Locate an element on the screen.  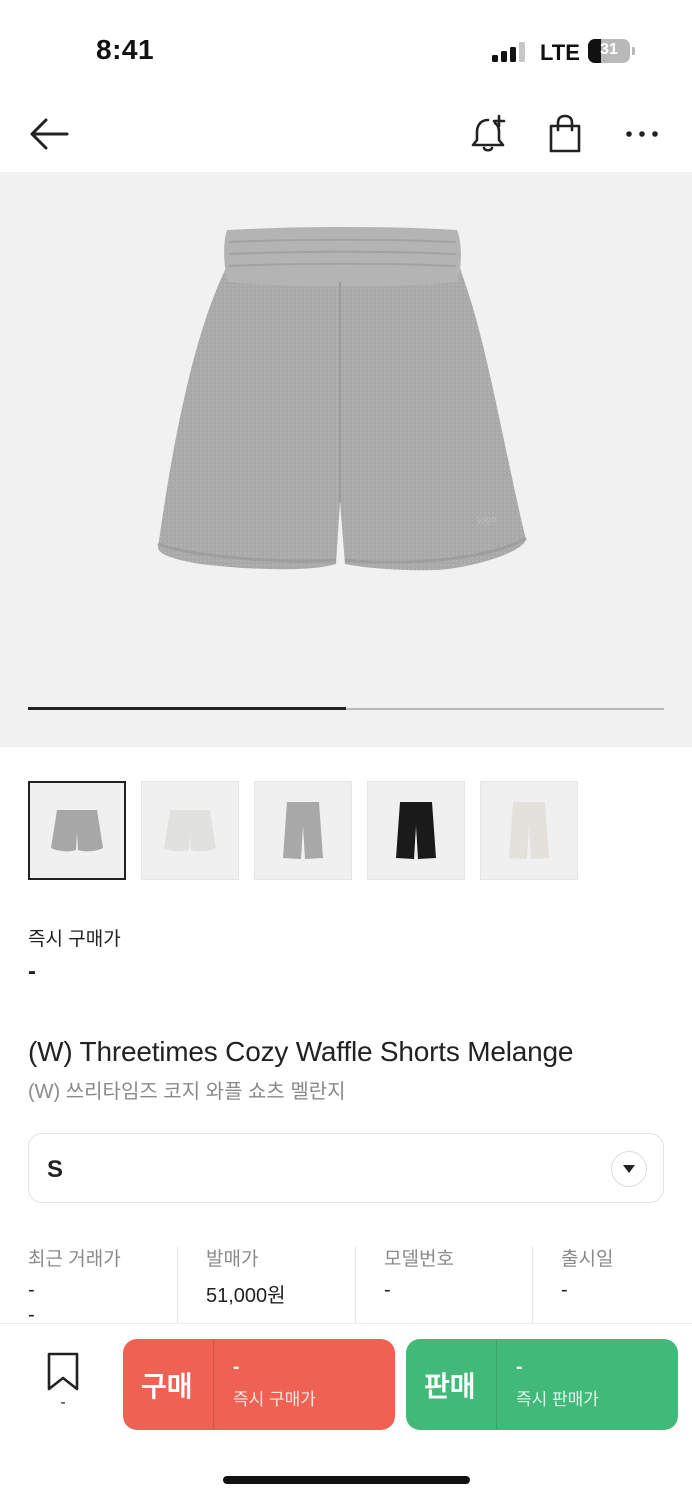
battery-level: 31 is located at coordinates (609, 49).